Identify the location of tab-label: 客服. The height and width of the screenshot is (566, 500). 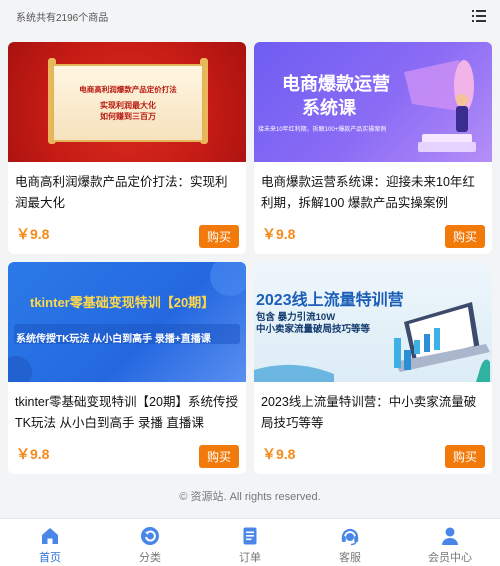
(350, 558).